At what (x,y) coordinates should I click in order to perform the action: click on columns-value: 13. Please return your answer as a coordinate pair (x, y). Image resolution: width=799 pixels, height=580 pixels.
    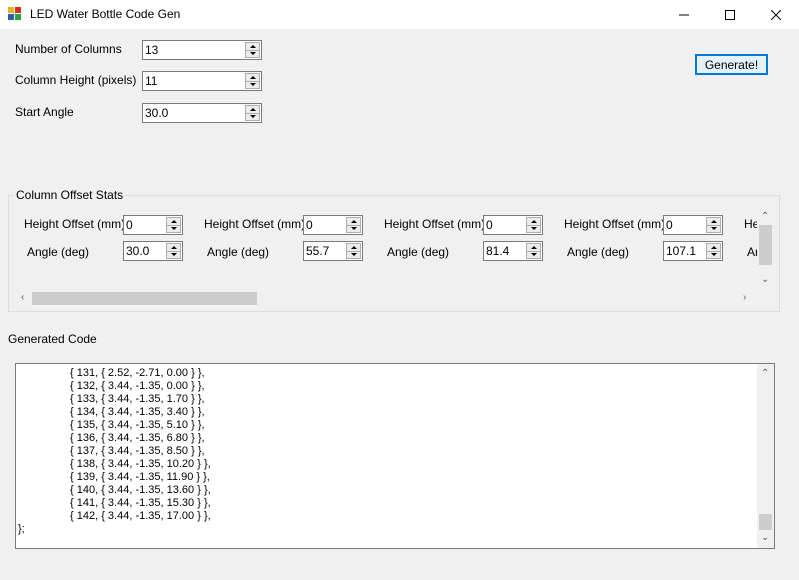
    Looking at the image, I should click on (151, 50).